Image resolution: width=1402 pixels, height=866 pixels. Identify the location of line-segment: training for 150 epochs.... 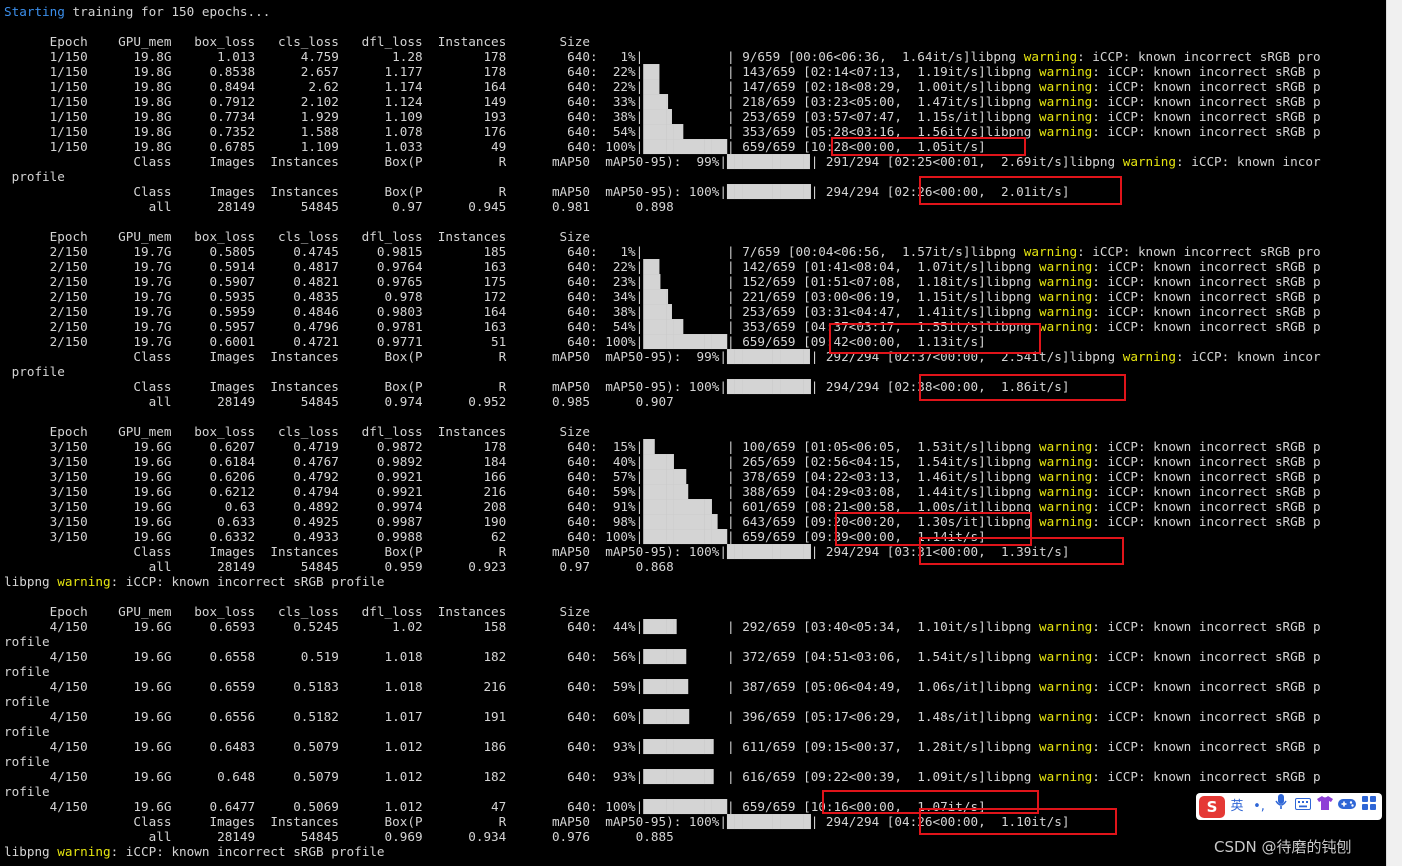
(167, 11).